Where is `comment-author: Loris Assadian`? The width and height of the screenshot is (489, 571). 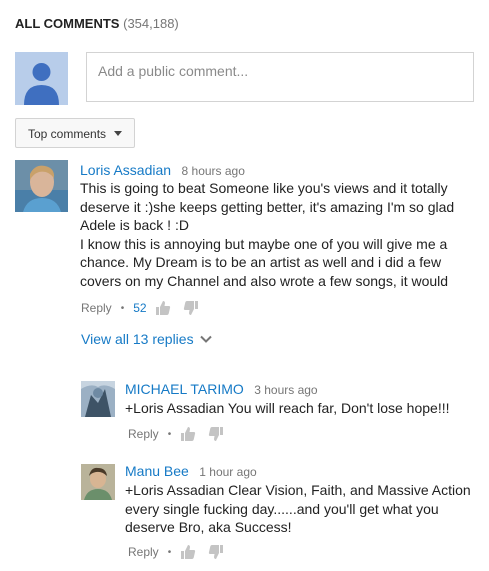
comment-author: Loris Assadian is located at coordinates (125, 170).